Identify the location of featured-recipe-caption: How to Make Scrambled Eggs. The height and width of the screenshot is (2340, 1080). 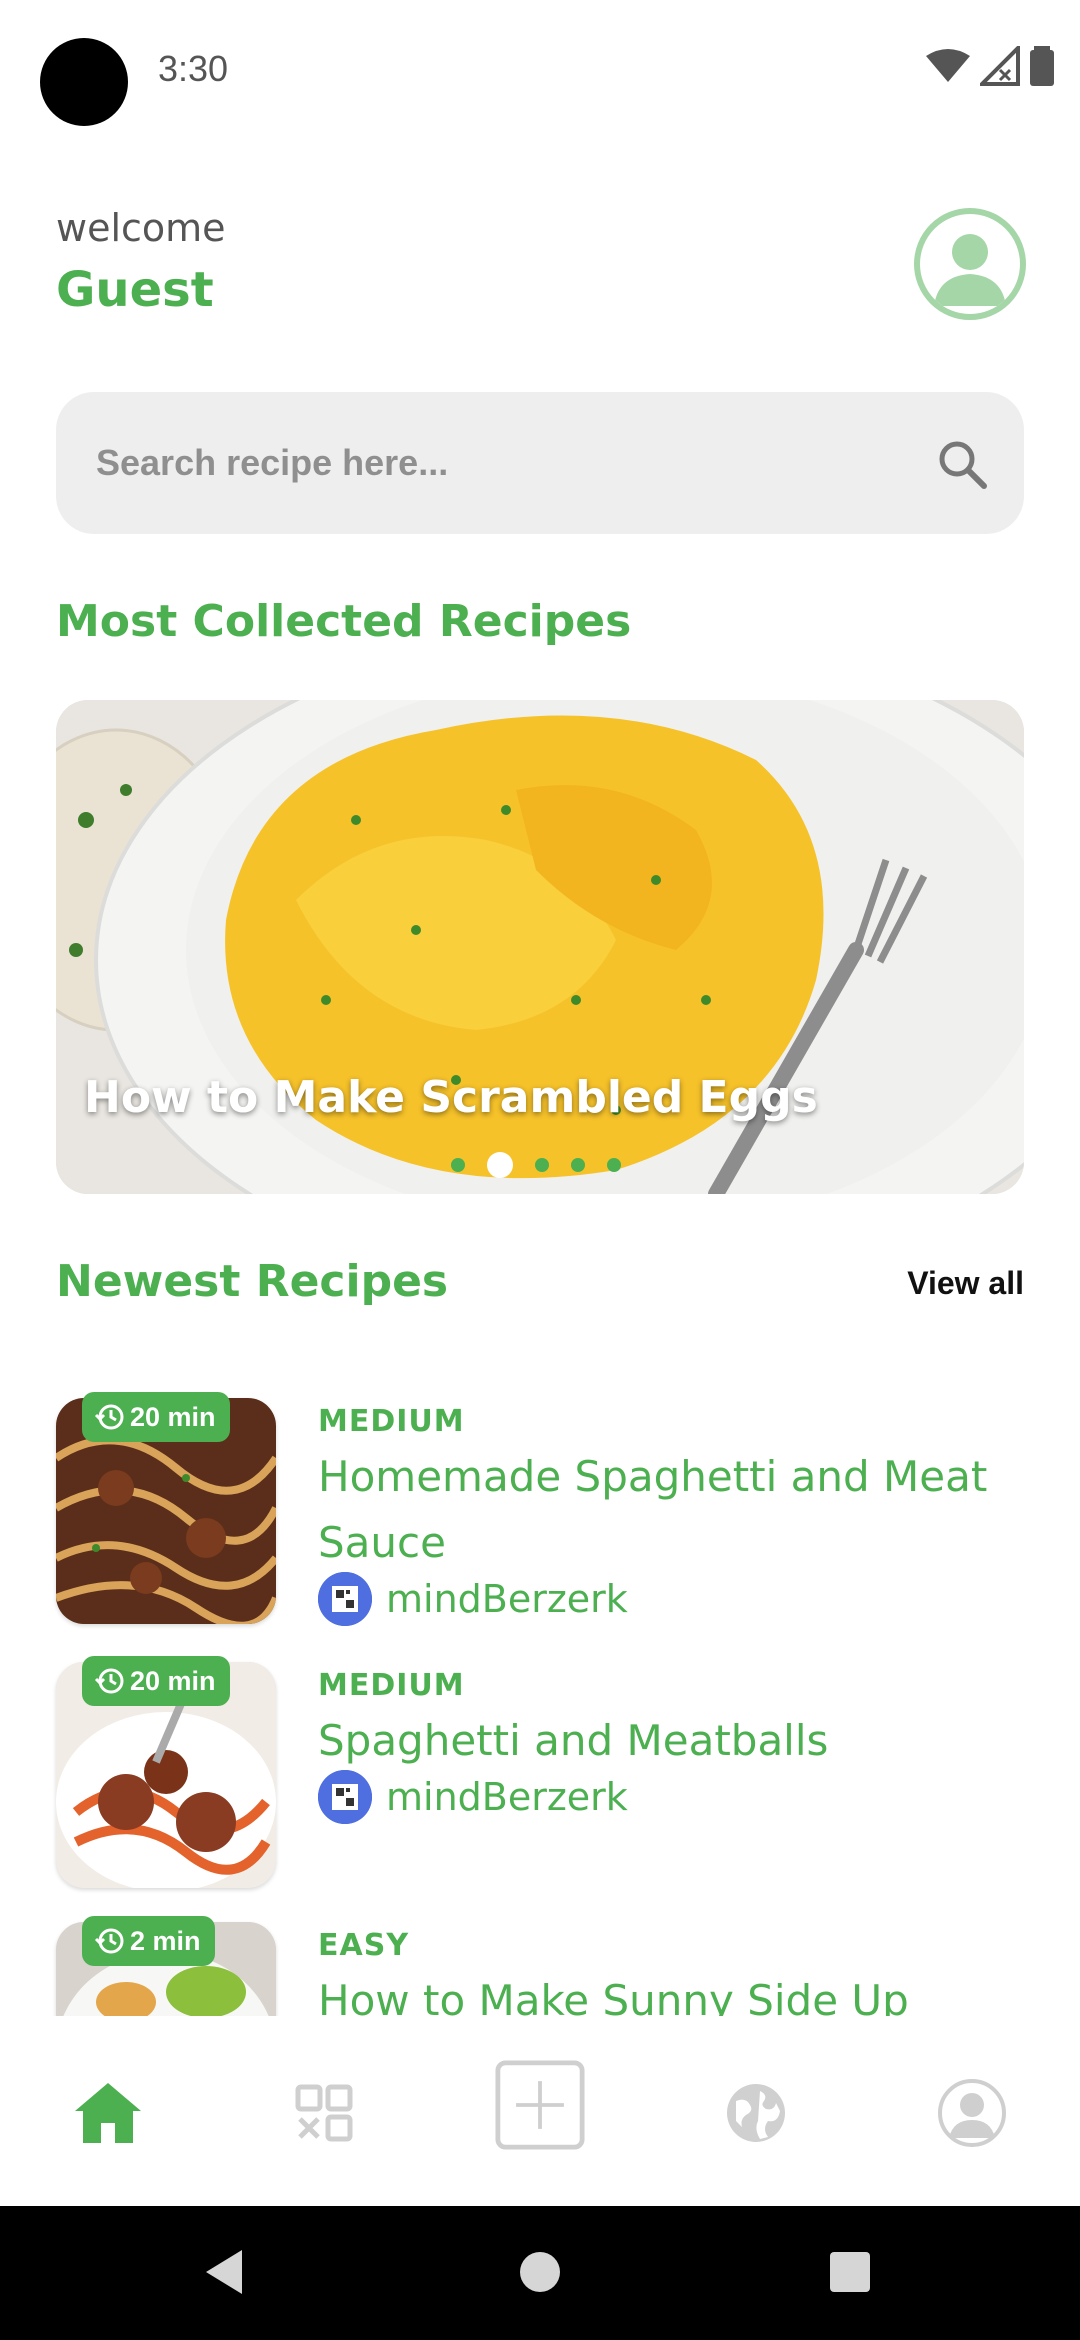
(451, 1097).